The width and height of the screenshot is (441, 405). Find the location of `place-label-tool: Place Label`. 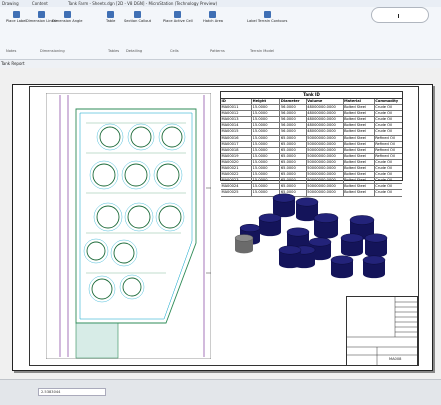

place-label-tool: Place Label is located at coordinates (16, 17).